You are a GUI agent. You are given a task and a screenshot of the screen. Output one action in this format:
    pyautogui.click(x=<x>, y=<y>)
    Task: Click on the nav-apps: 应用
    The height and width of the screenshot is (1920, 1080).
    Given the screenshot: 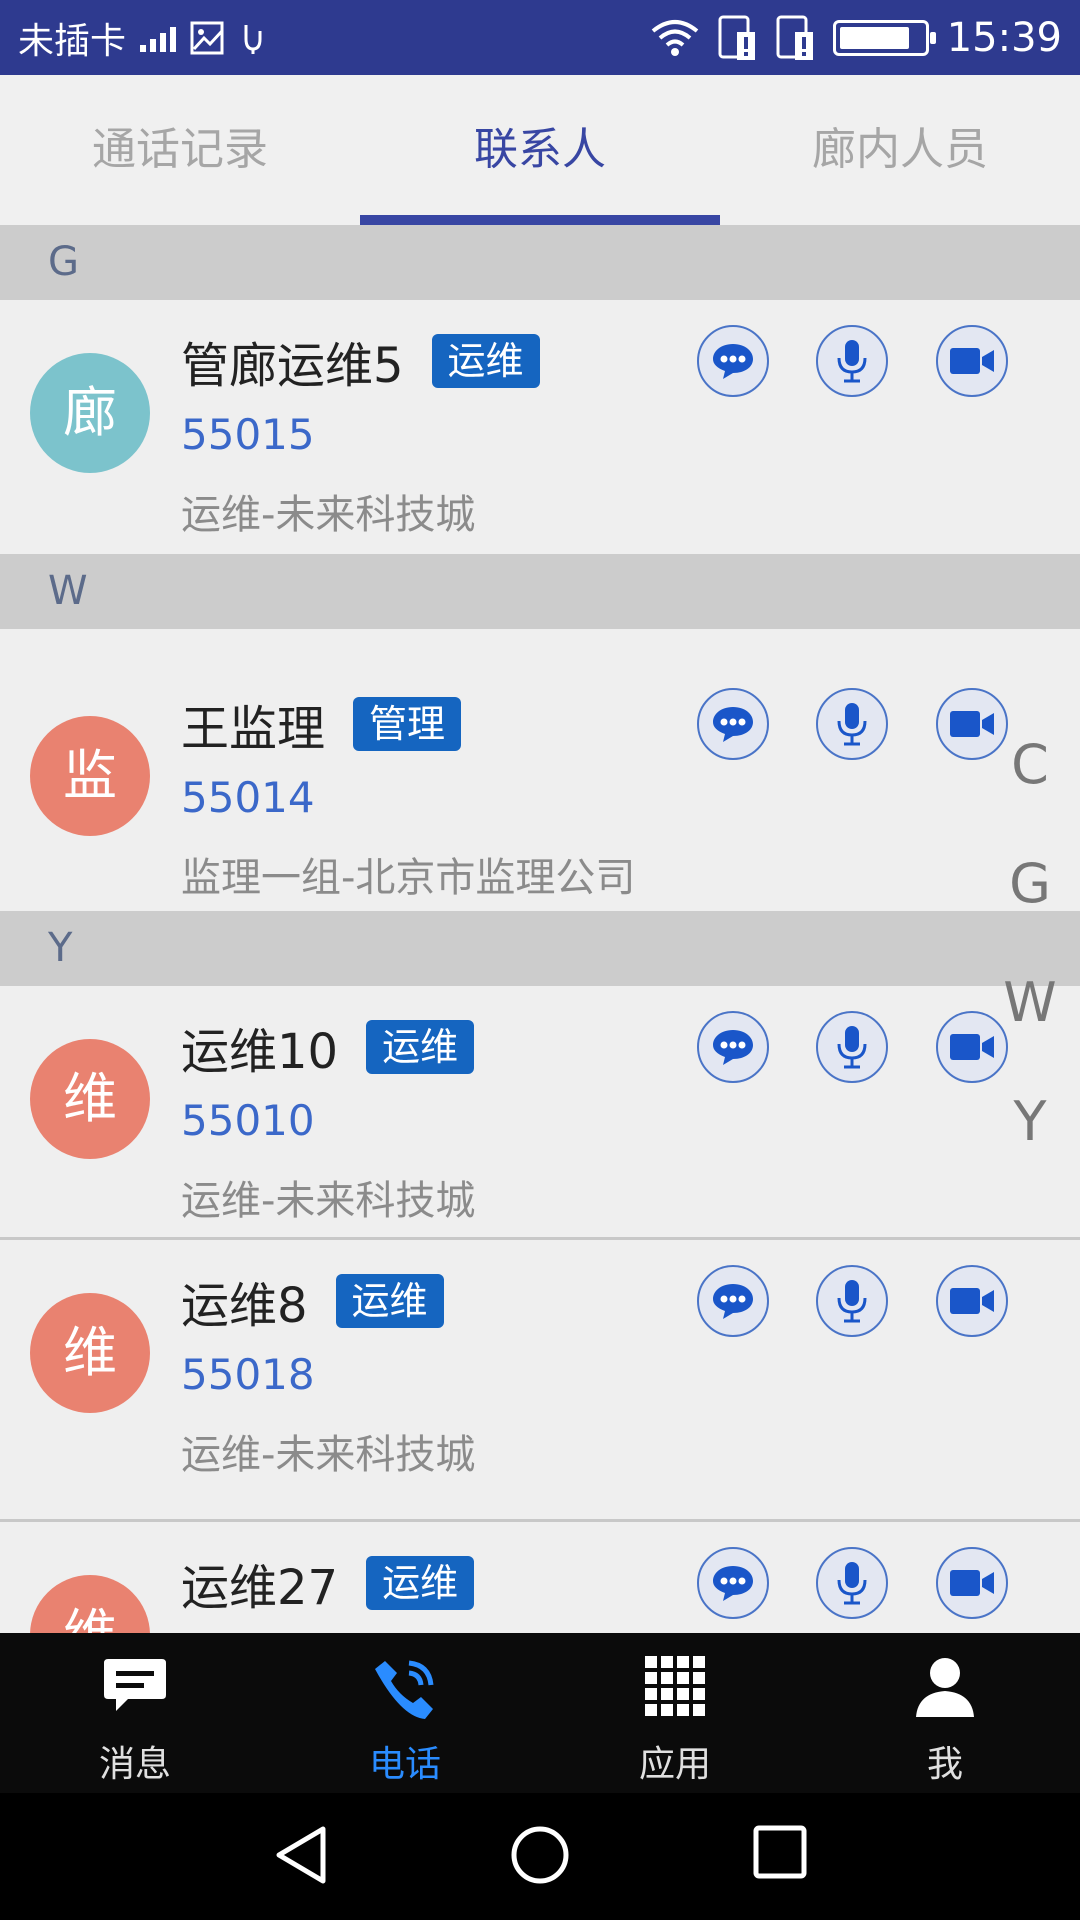 What is the action you would take?
    pyautogui.click(x=675, y=1713)
    